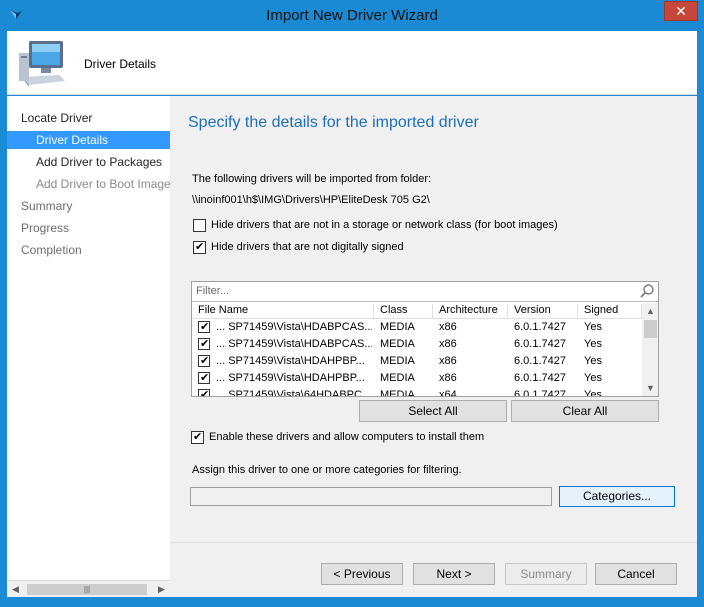 This screenshot has width=704, height=607. Describe the element at coordinates (371, 496) in the screenshot. I see `categories-field` at that location.